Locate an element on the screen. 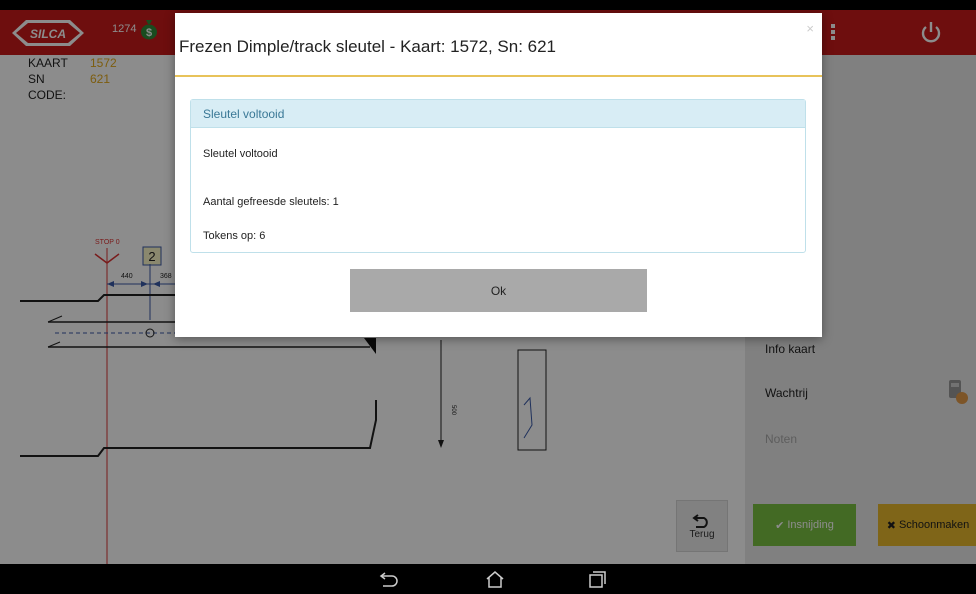 The image size is (976, 594). dialog-divider is located at coordinates (498, 76).